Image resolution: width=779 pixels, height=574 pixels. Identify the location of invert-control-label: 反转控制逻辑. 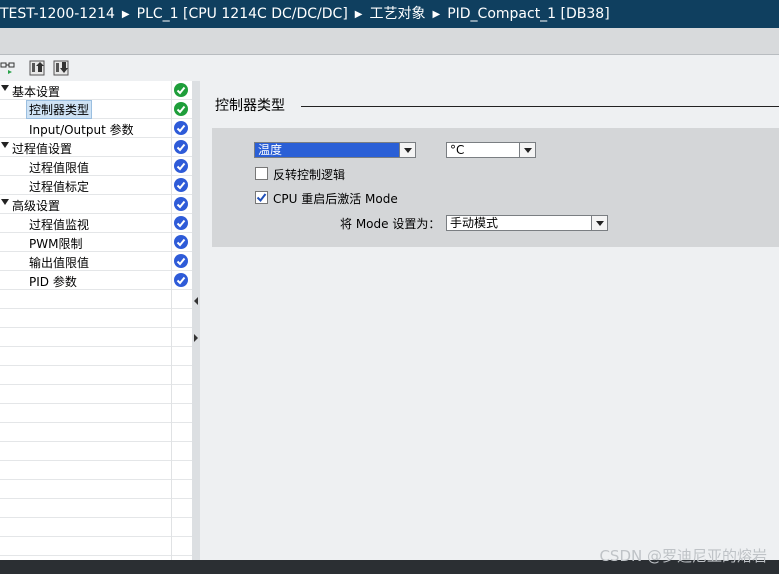
(309, 175).